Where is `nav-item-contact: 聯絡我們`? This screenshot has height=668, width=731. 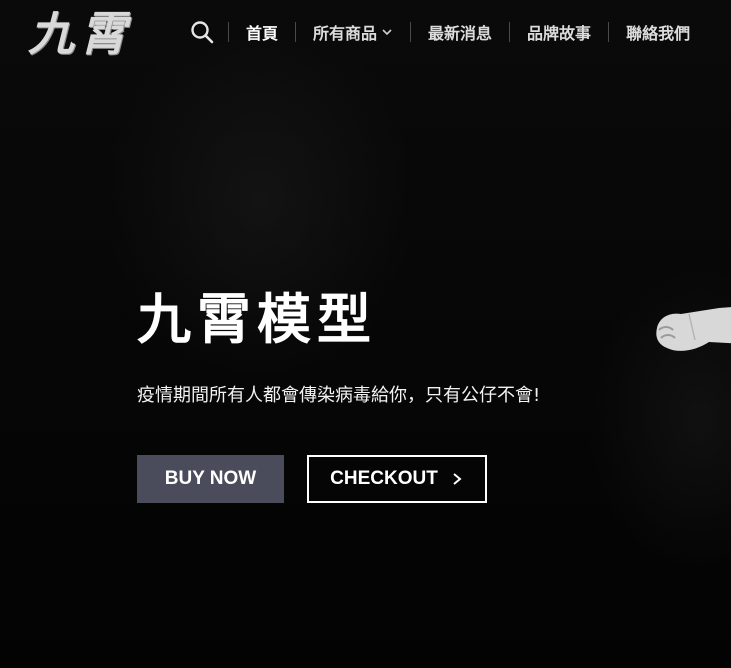
nav-item-contact: 聯絡我們 is located at coordinates (658, 32).